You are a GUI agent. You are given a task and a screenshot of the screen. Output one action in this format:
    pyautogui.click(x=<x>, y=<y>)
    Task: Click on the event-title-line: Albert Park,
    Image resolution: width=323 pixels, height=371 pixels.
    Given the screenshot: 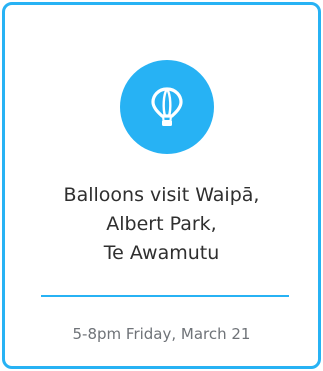 What is the action you would take?
    pyautogui.click(x=161, y=224)
    